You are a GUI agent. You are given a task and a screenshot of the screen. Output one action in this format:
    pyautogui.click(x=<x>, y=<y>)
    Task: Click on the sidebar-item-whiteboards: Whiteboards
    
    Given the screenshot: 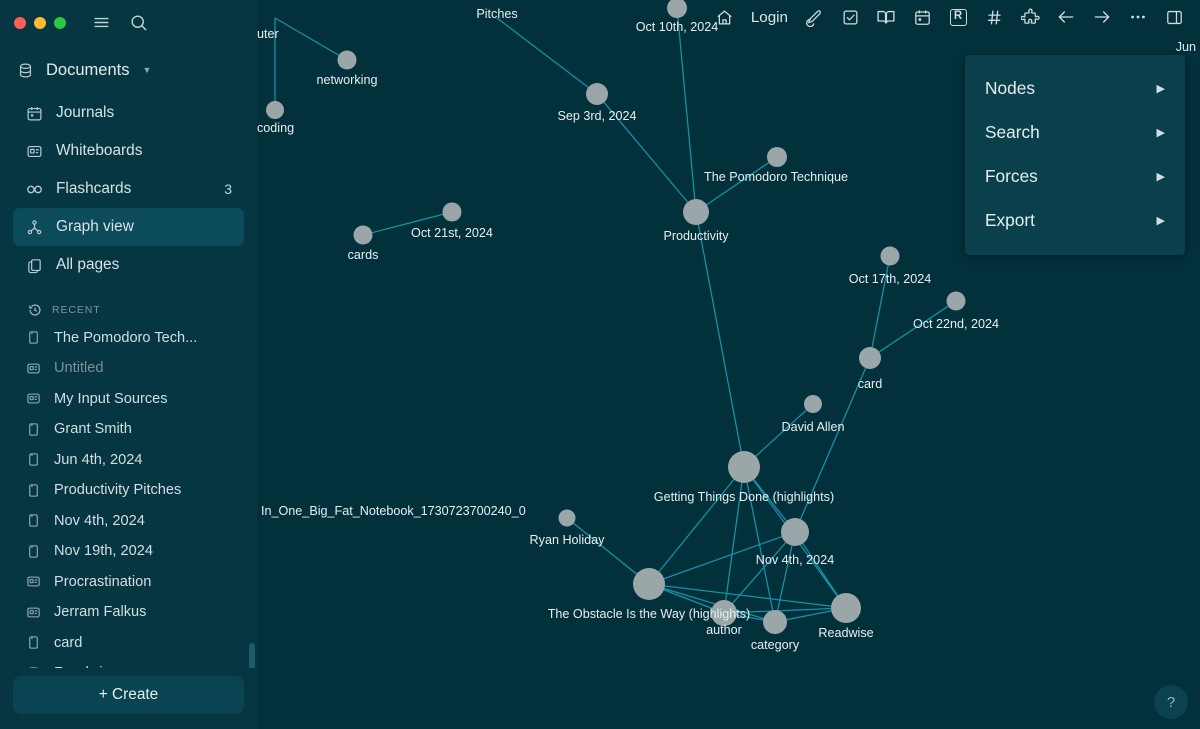 What is the action you would take?
    pyautogui.click(x=128, y=151)
    